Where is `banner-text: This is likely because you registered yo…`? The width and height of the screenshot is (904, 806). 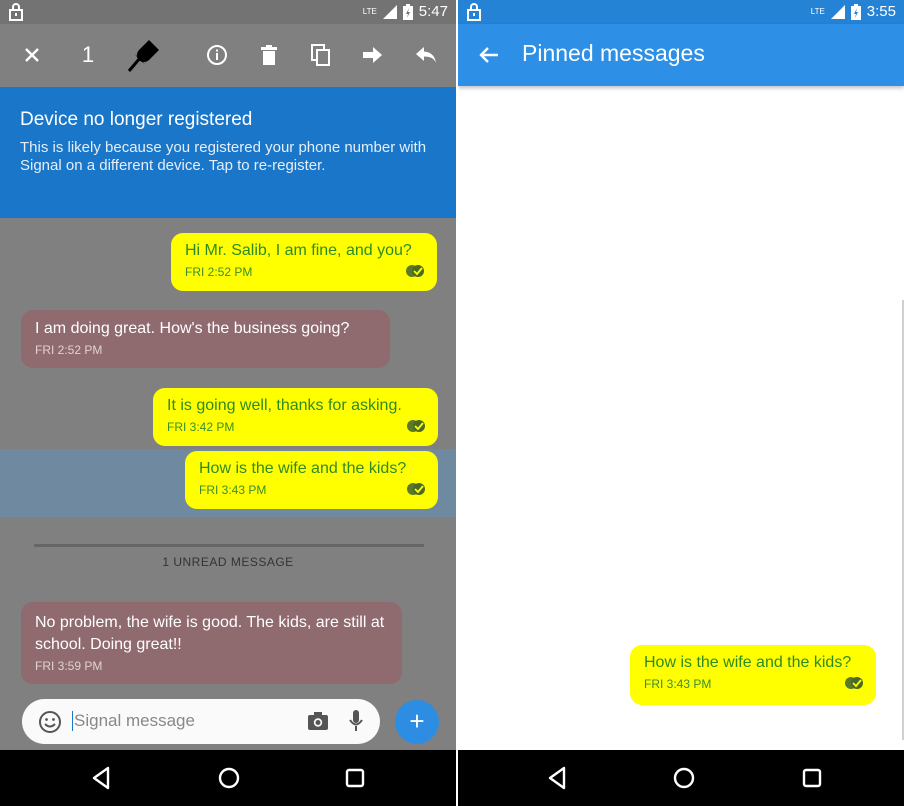 banner-text: This is likely because you registered yo… is located at coordinates (223, 156).